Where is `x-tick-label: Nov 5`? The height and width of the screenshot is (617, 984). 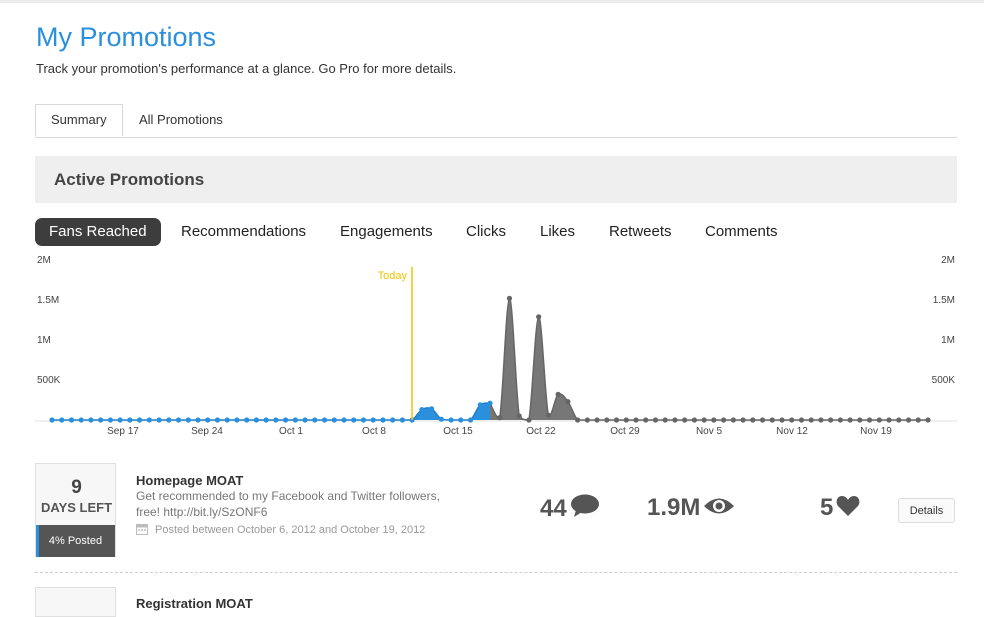 x-tick-label: Nov 5 is located at coordinates (709, 431).